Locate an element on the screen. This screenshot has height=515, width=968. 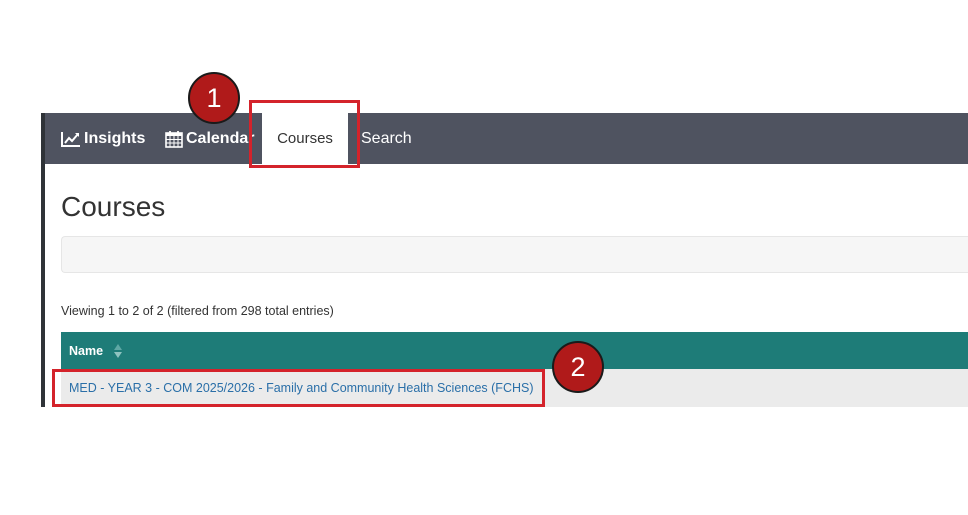
nav-search: Search is located at coordinates (386, 138).